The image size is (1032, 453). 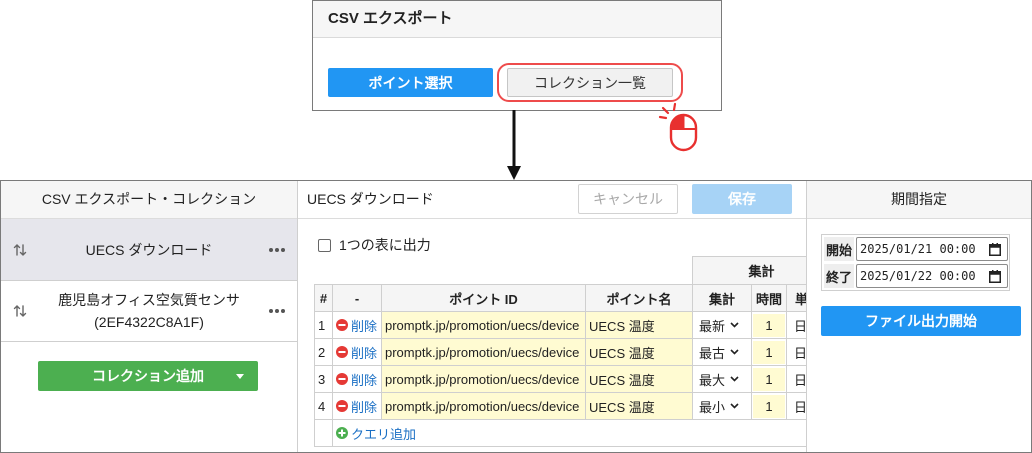 What do you see at coordinates (374, 245) in the screenshot?
I see `single-table-option: 1つの表に出力` at bounding box center [374, 245].